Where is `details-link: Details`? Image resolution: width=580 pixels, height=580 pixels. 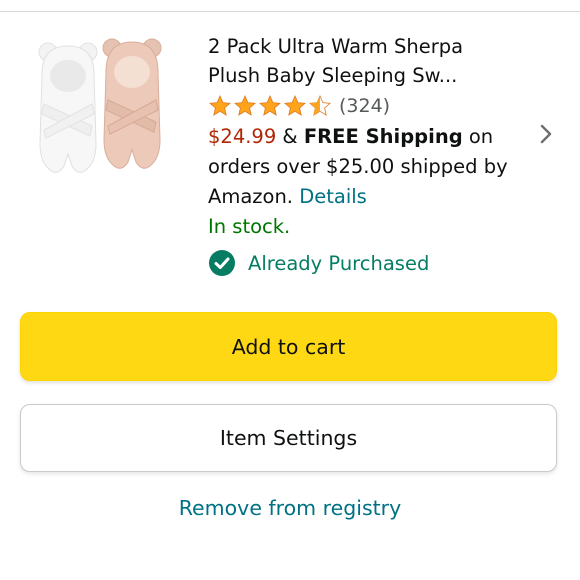 details-link: Details is located at coordinates (333, 196).